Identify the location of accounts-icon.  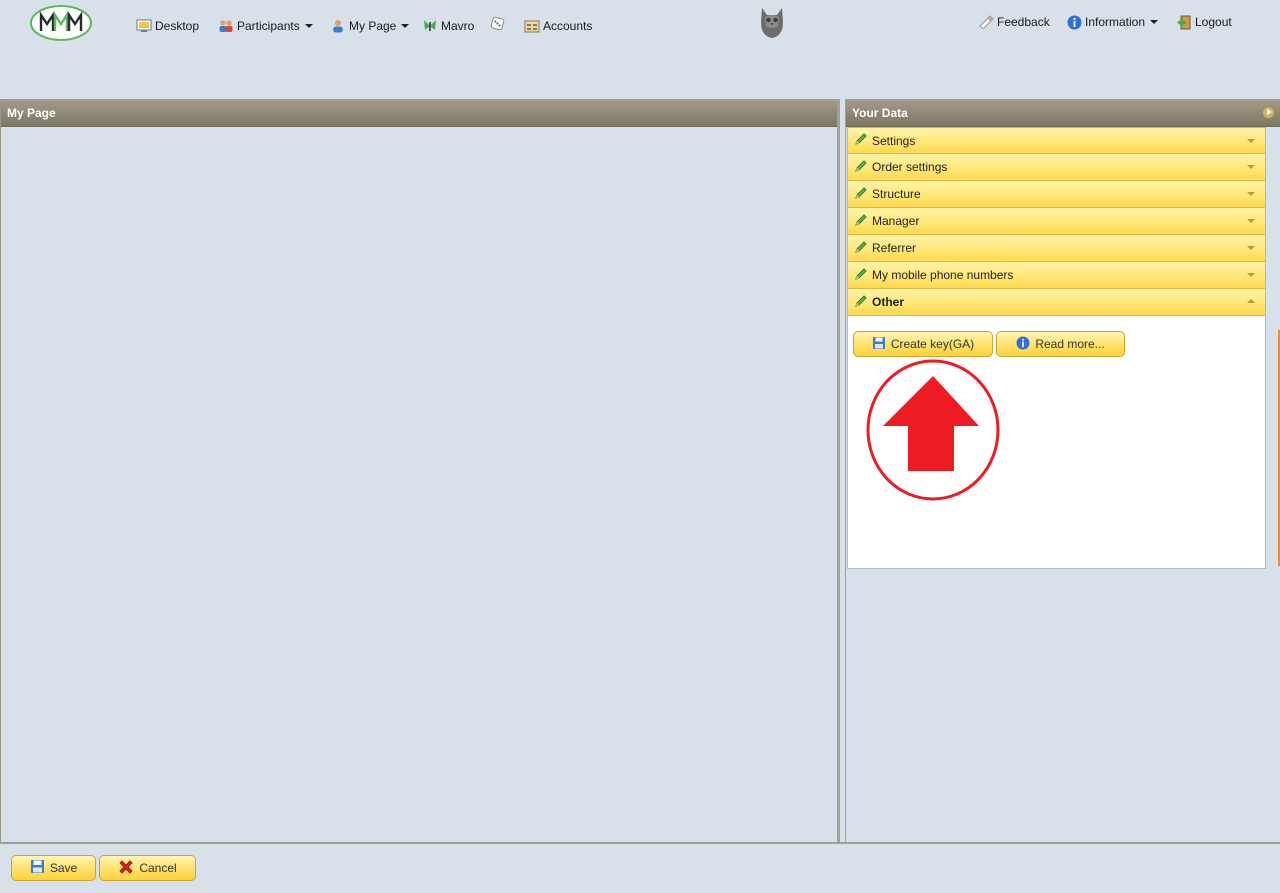
(532, 26).